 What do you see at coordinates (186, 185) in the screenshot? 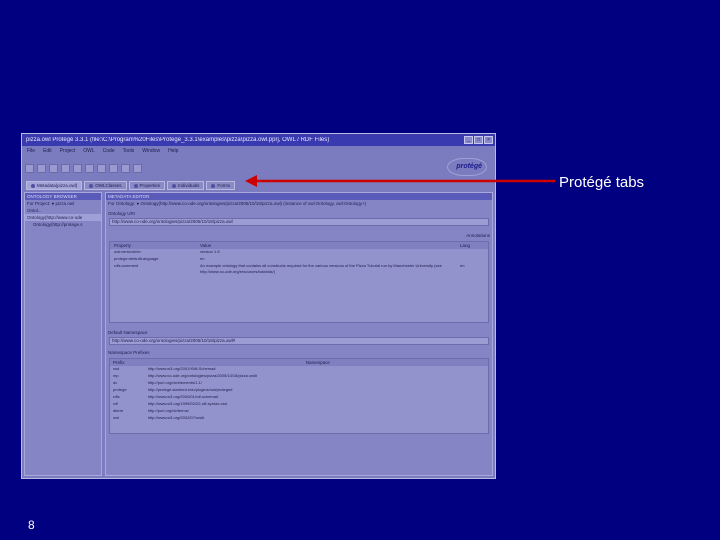
I see `tab-individuals: Individuals` at bounding box center [186, 185].